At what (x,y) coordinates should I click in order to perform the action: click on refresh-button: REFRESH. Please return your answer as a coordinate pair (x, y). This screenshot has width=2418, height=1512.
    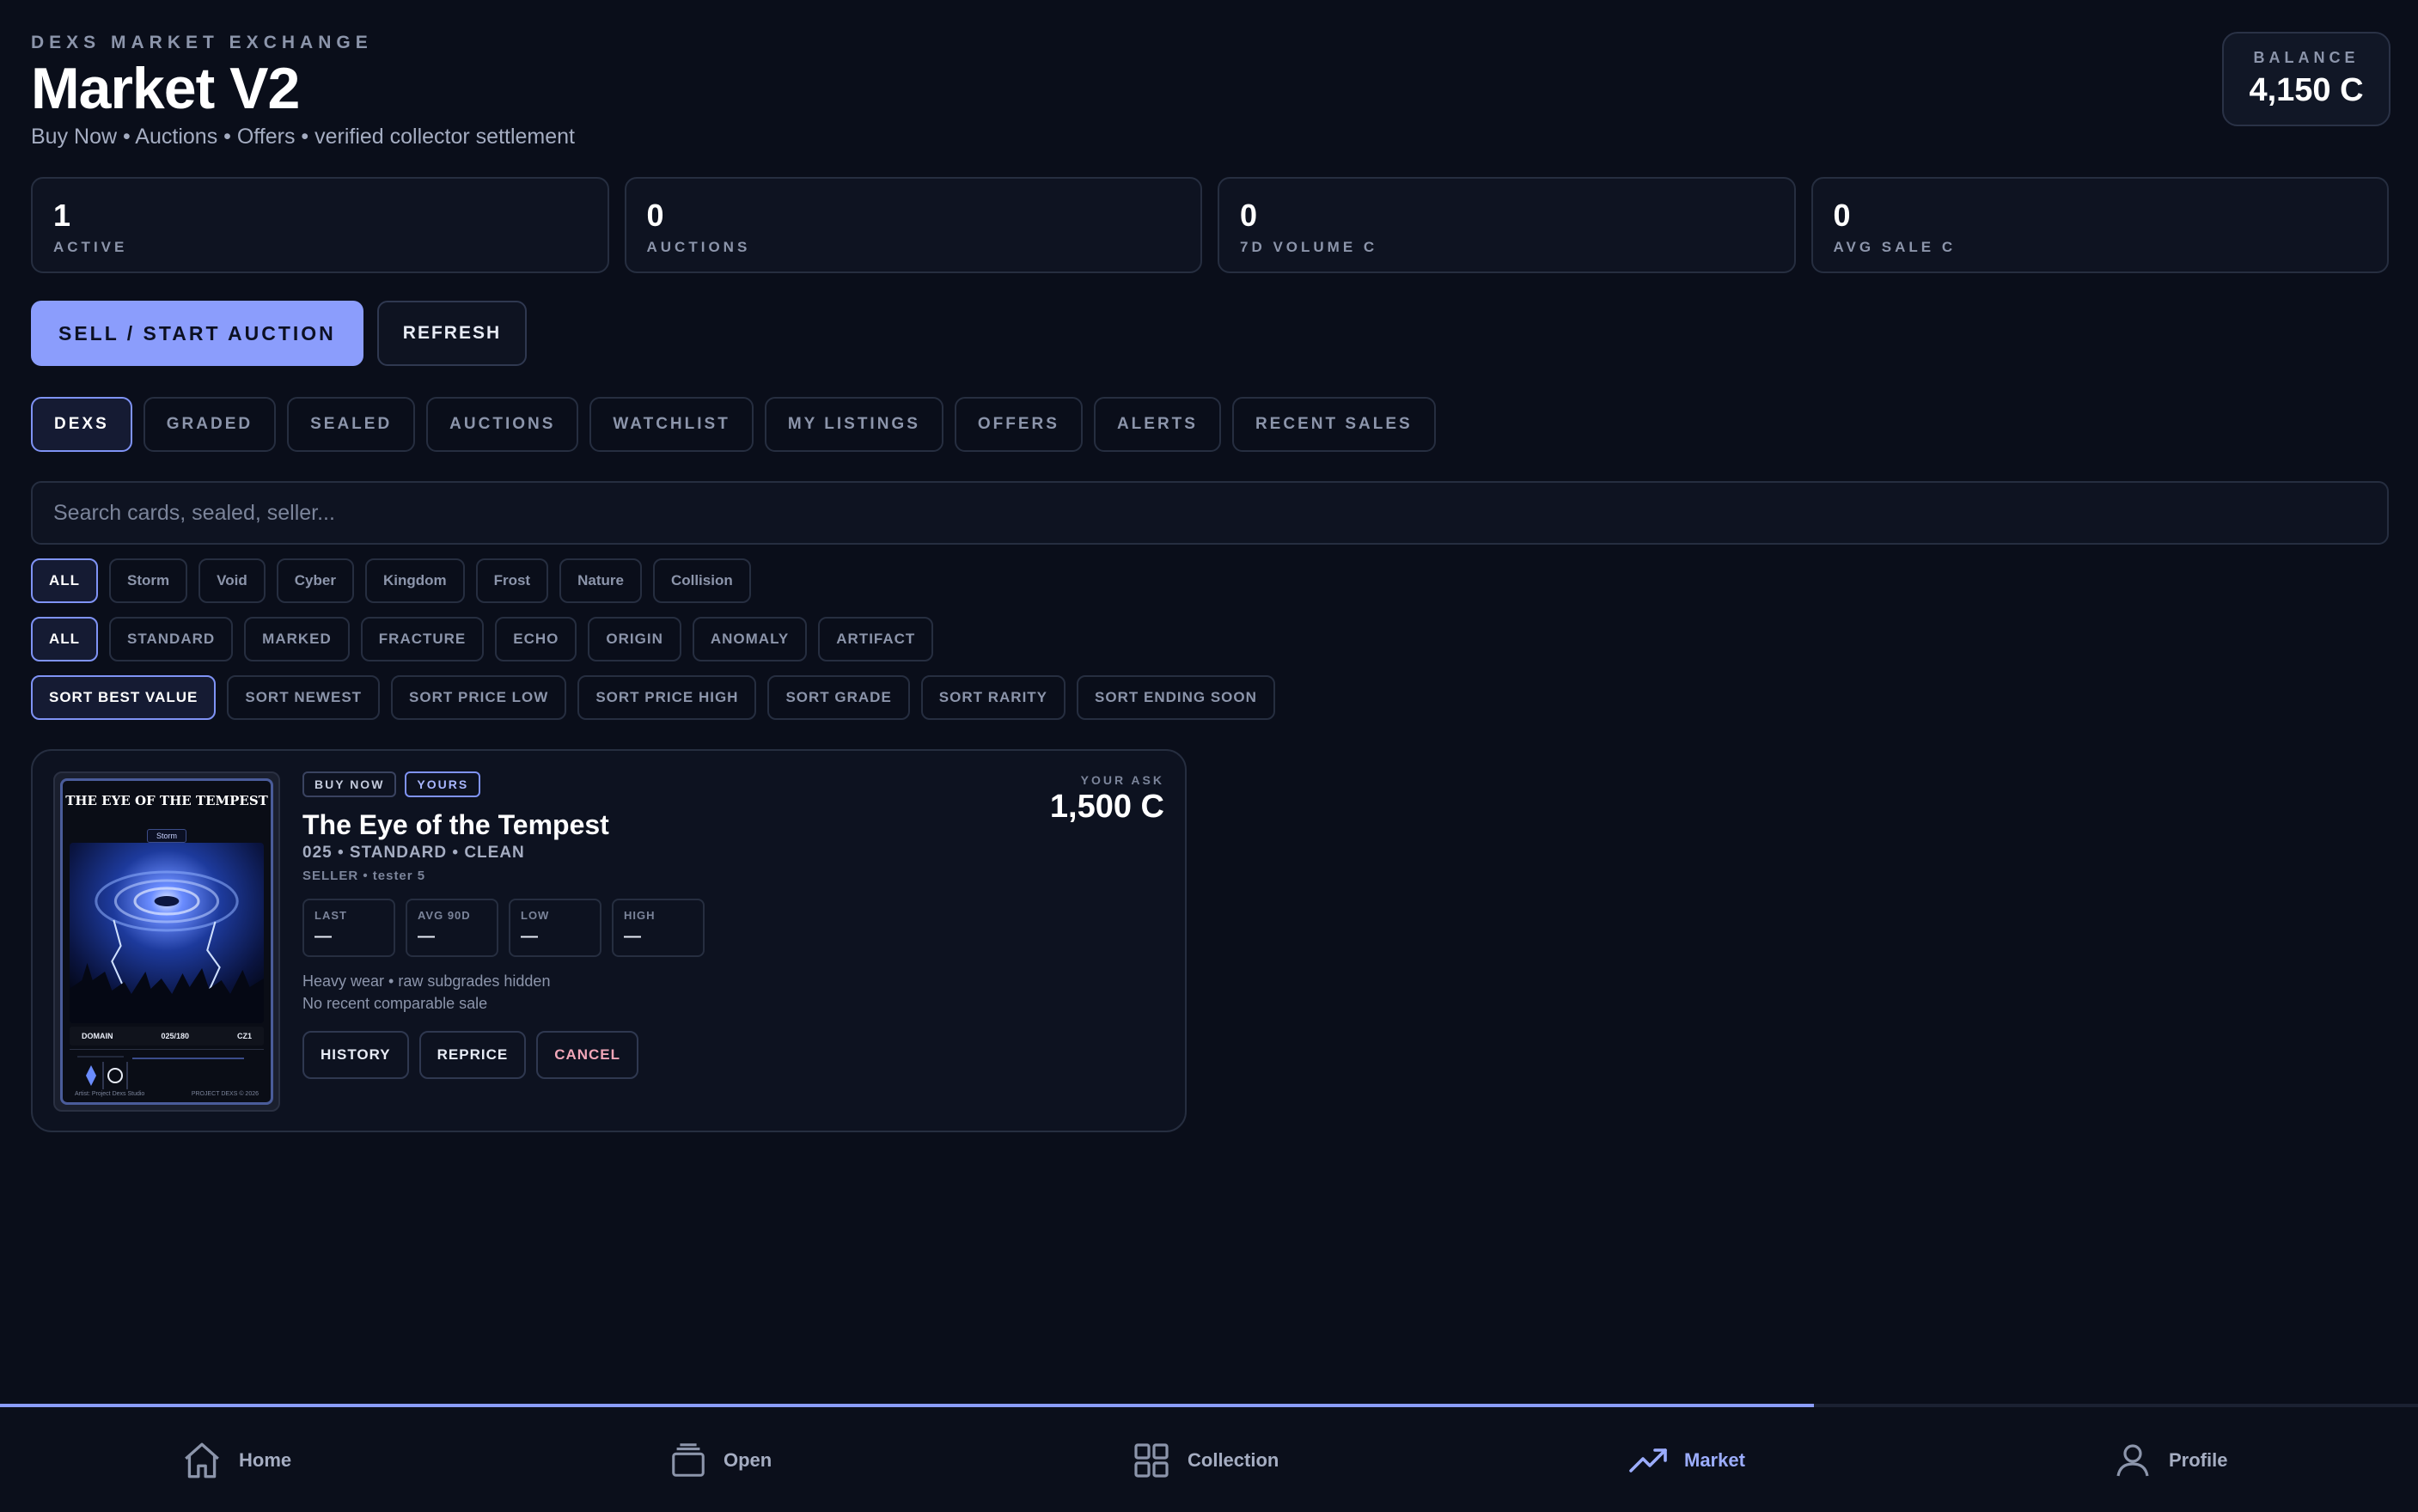
    Looking at the image, I should click on (452, 333).